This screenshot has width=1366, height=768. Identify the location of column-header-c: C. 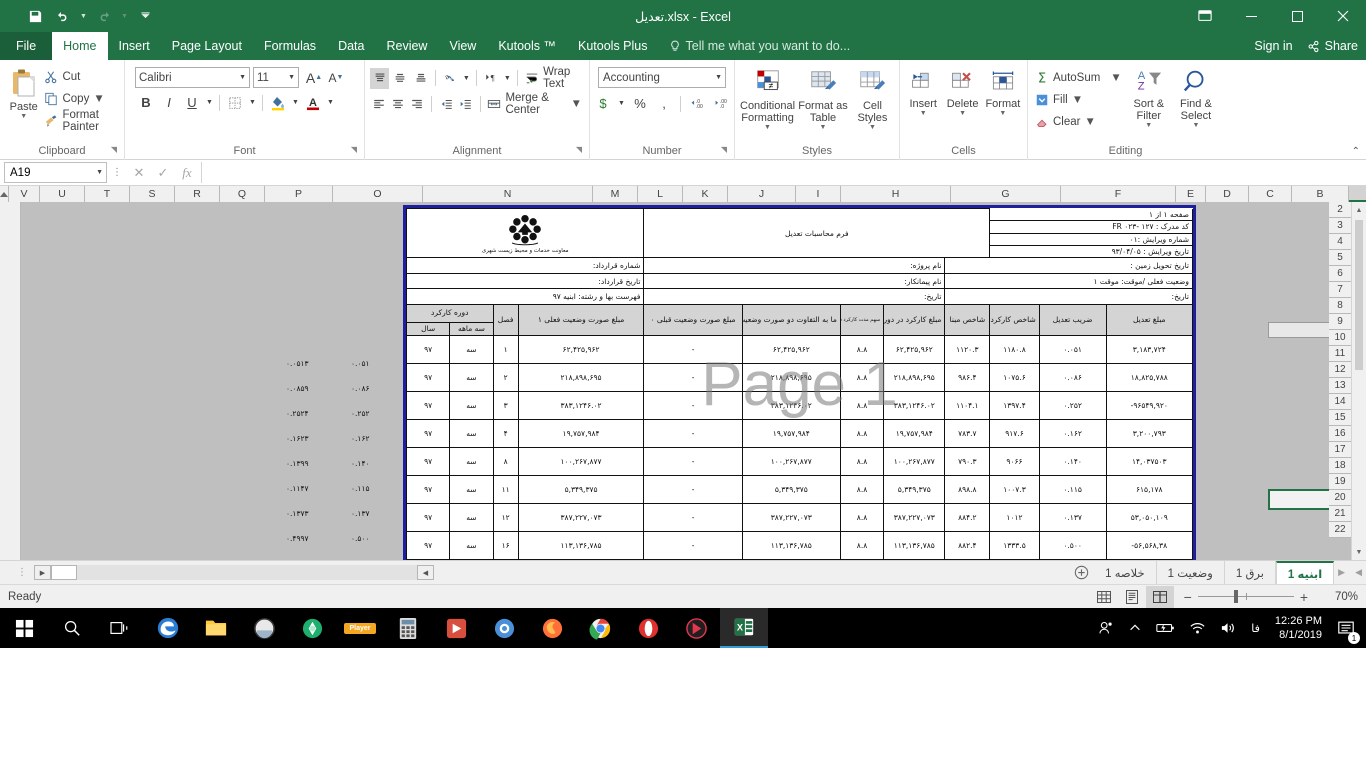
(1270, 194).